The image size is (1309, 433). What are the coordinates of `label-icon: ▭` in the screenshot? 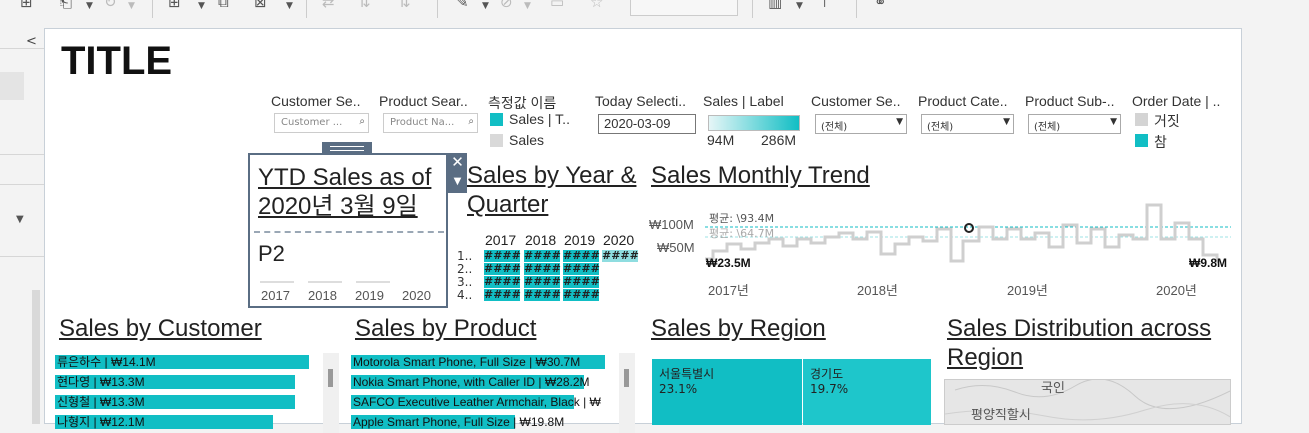 It's located at (557, 6).